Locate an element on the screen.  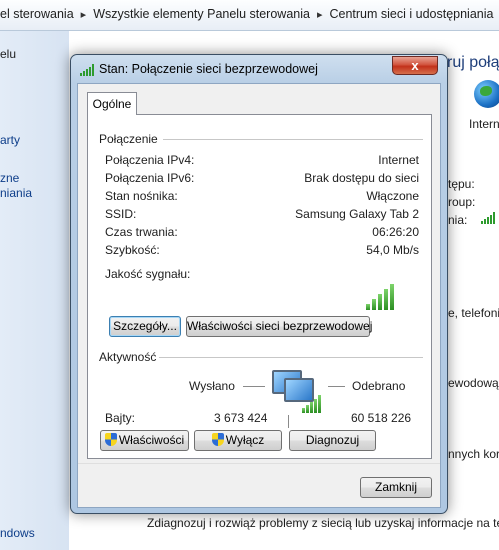
internet-globe-icon is located at coordinates (486, 94).